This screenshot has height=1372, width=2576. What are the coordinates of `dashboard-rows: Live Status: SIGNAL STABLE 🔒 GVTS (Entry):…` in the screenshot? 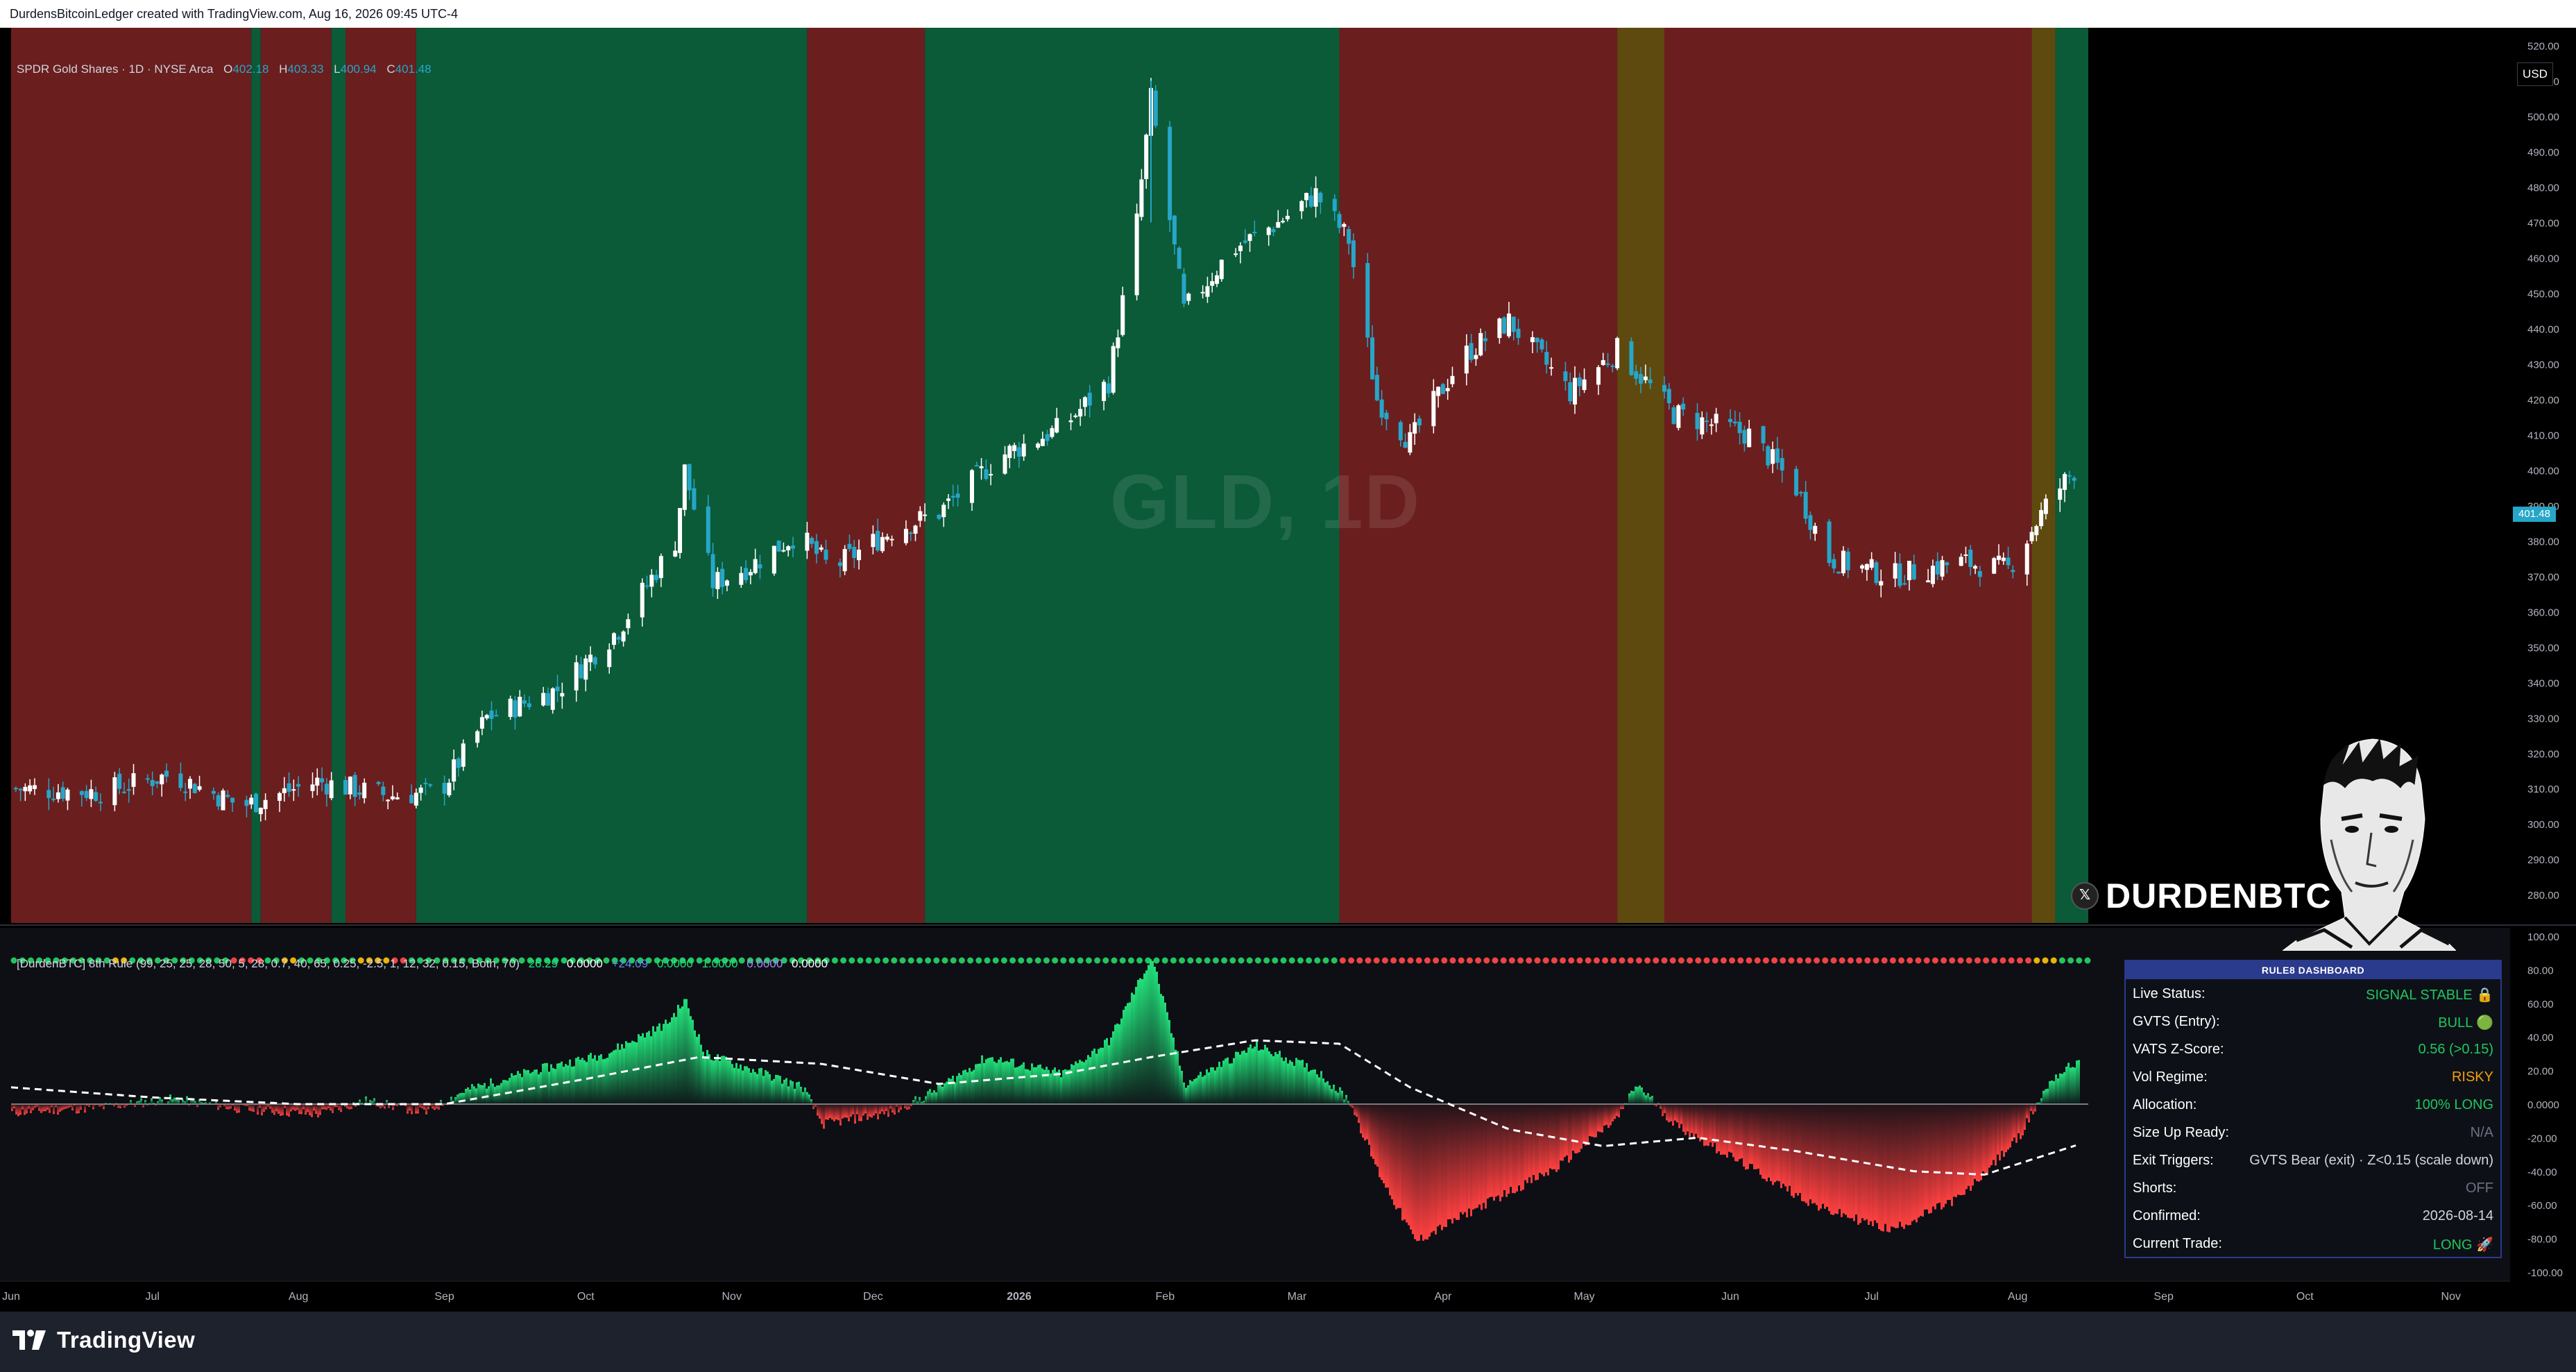 It's located at (2313, 1118).